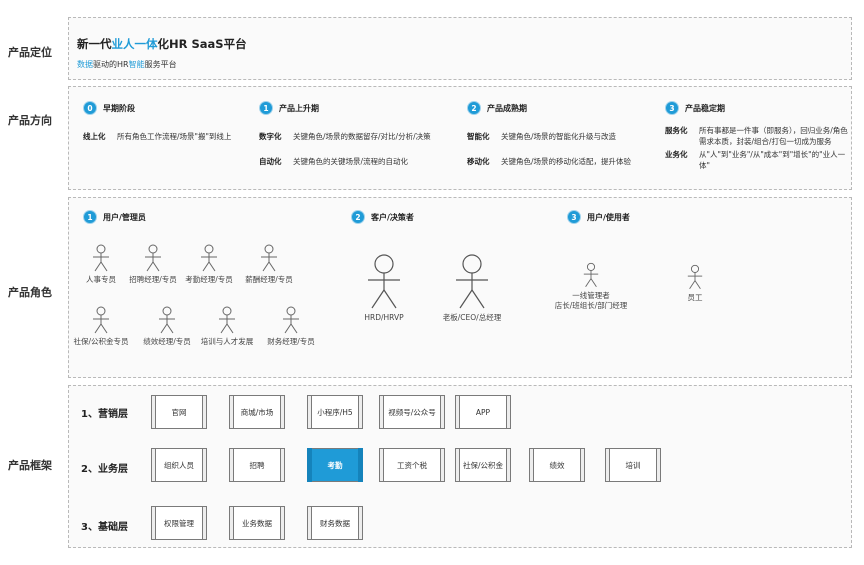 This screenshot has width=864, height=565. What do you see at coordinates (335, 465) in the screenshot?
I see `module-box-highlighted: 考勤` at bounding box center [335, 465].